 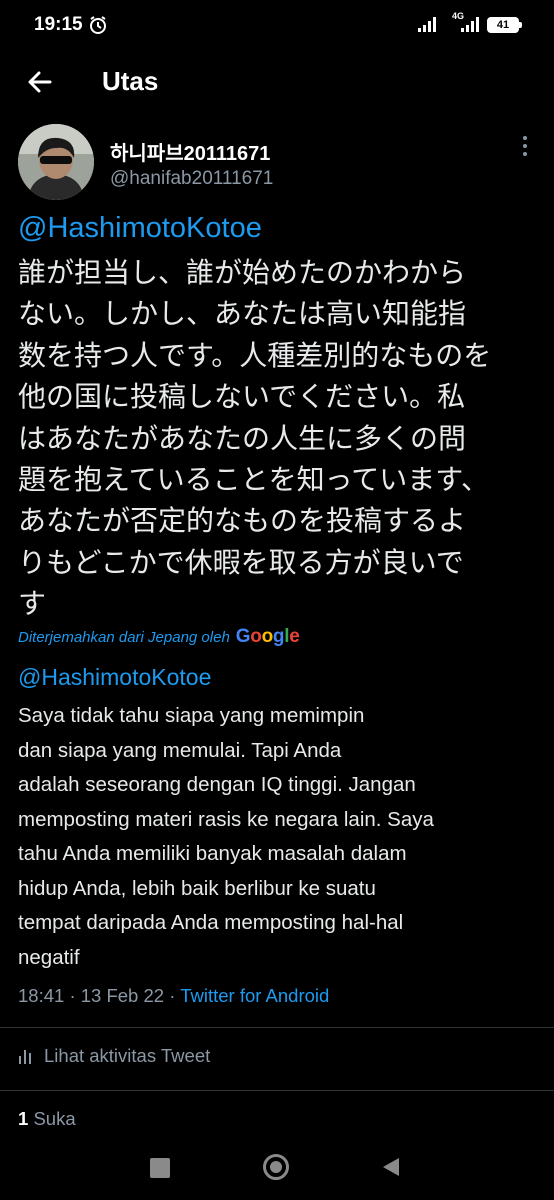 I want to click on author-handle: @hanifab20111671, so click(x=191, y=179).